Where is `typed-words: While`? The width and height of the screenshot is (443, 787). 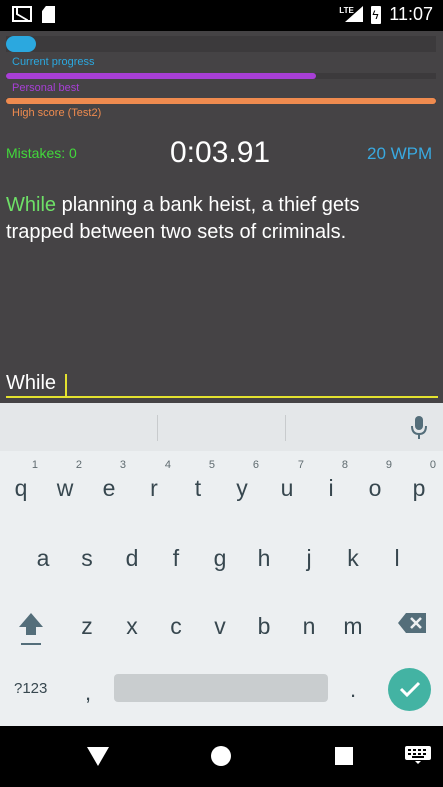
typed-words: While is located at coordinates (31, 205).